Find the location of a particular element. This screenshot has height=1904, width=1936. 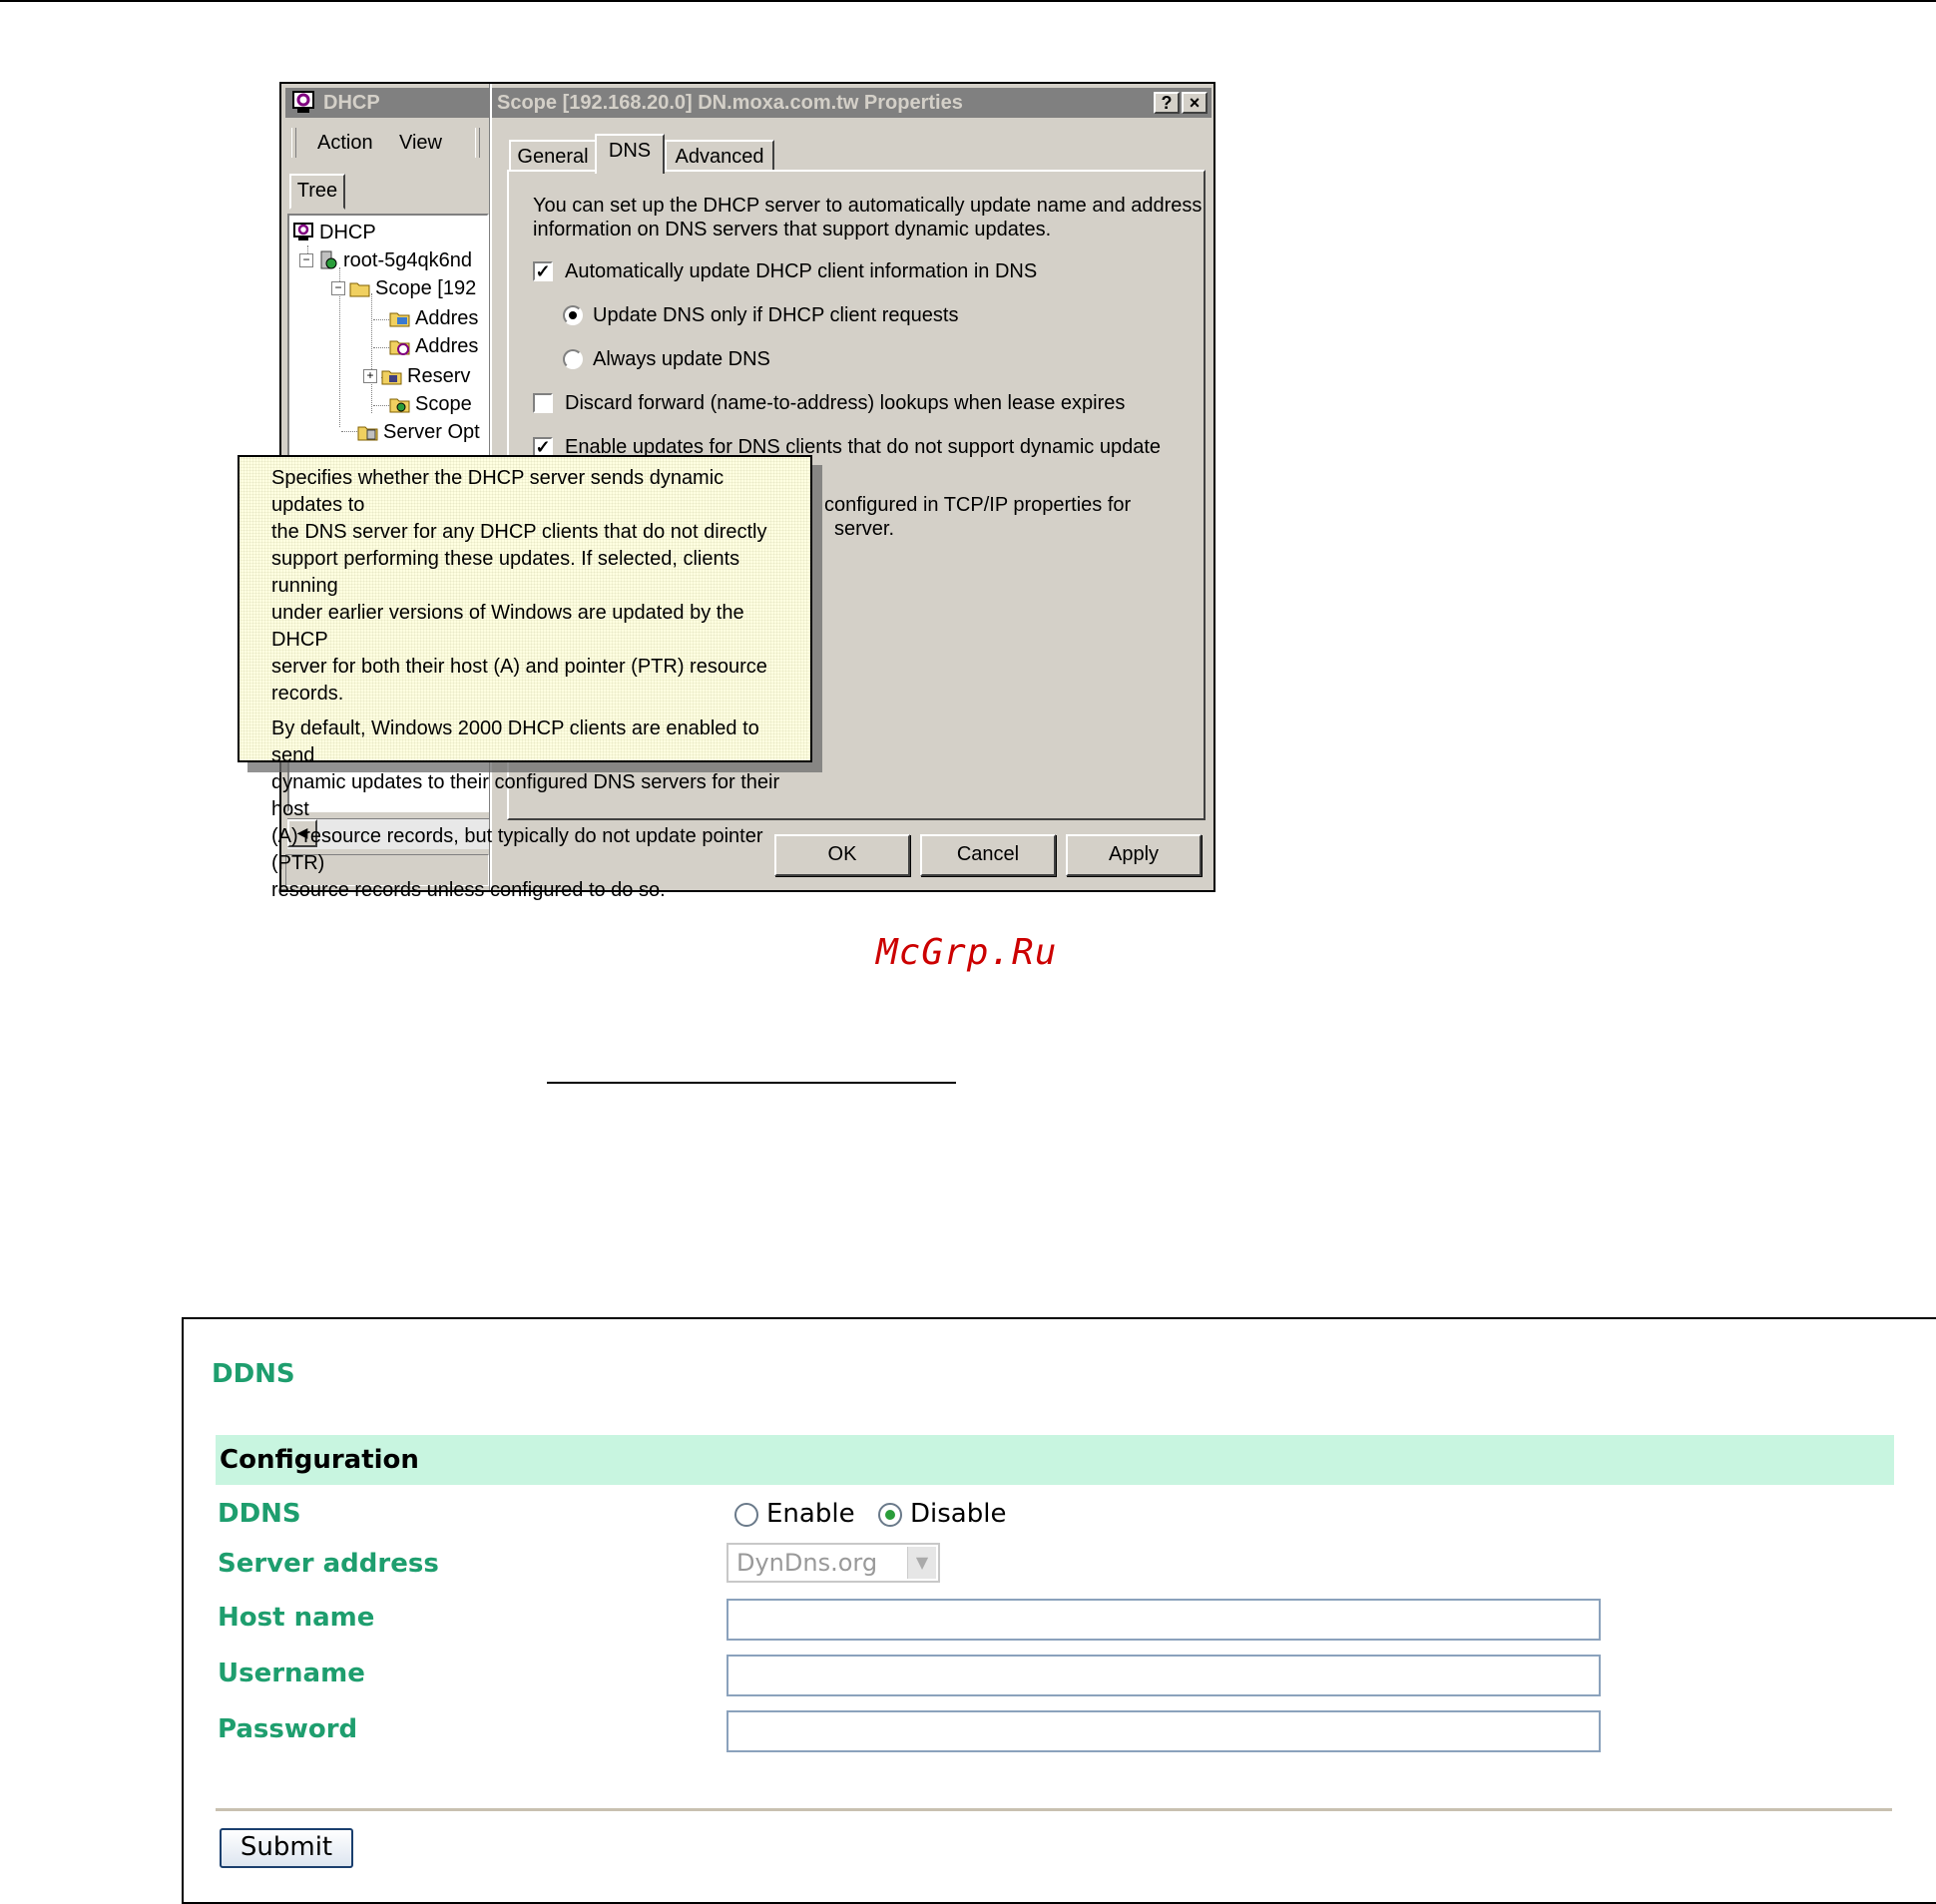

server-address-value: DynDns.org is located at coordinates (807, 1563).